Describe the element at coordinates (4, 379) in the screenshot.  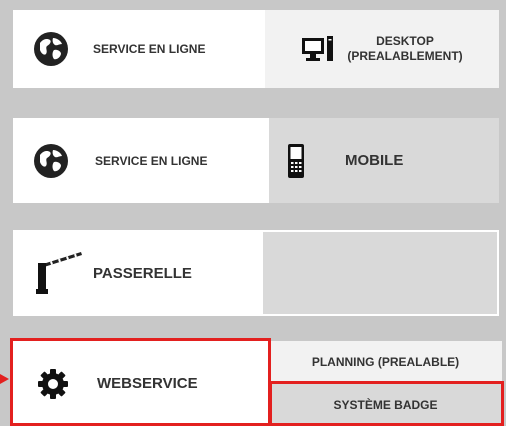
I see `arrow-icon` at that location.